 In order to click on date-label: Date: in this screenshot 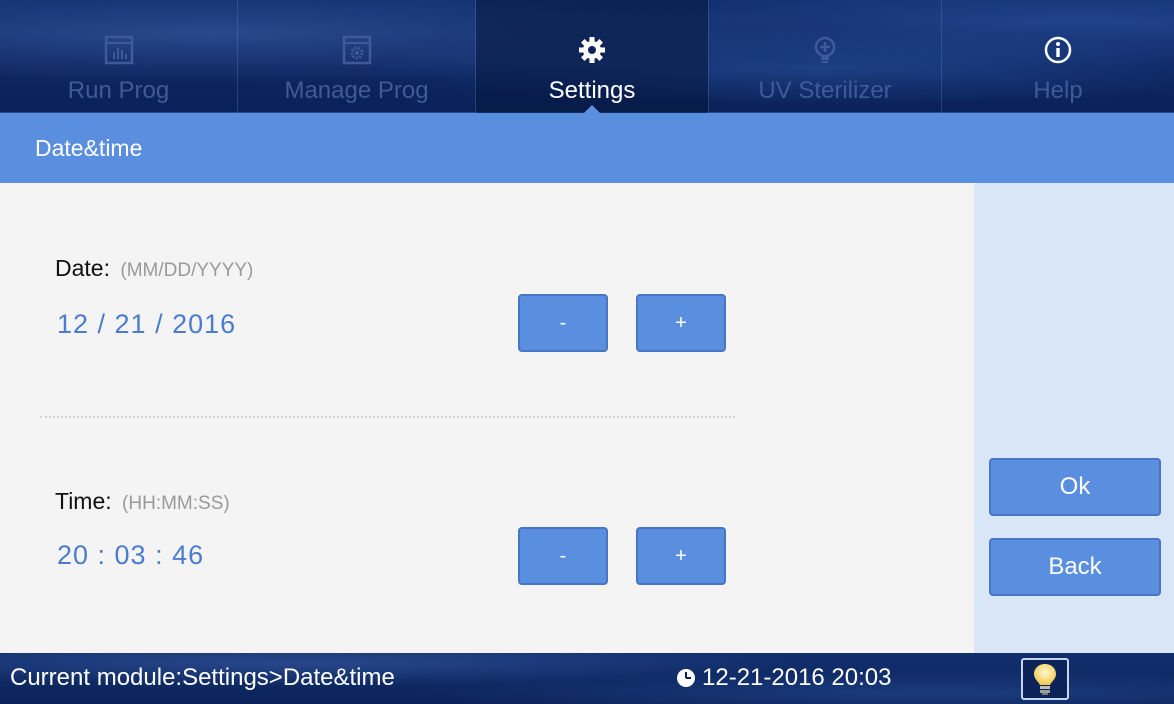, I will do `click(82, 268)`.